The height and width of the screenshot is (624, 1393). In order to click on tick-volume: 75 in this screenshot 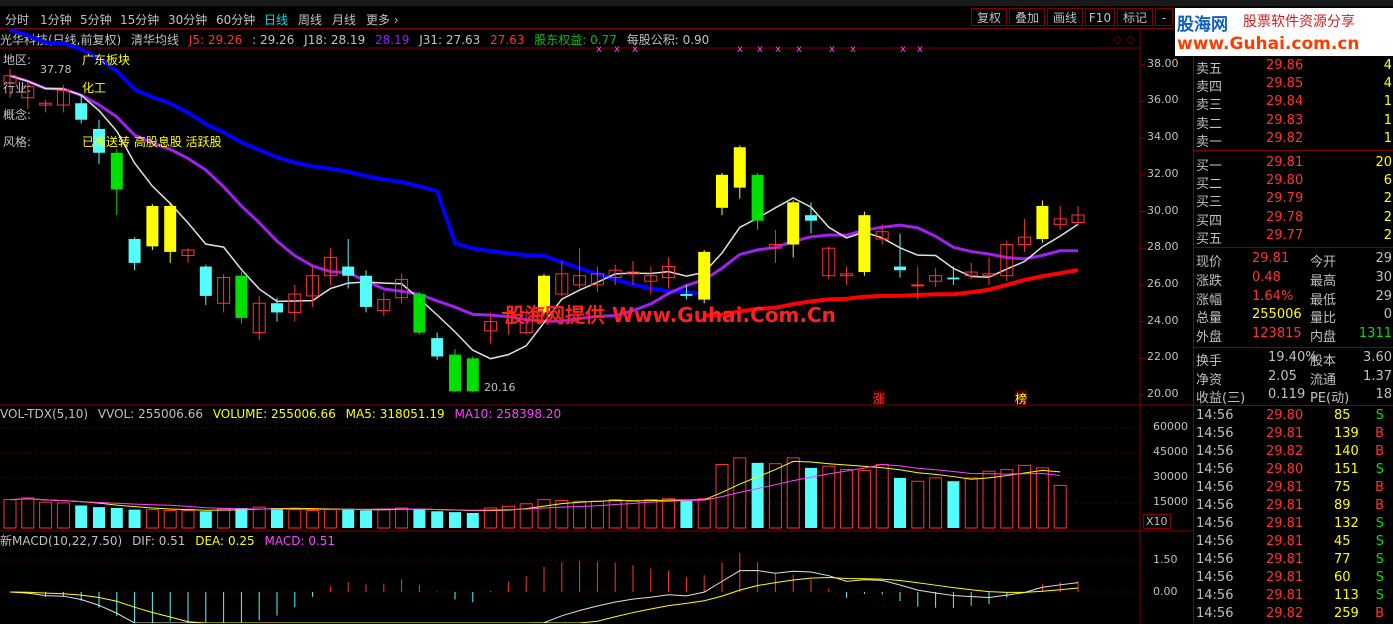, I will do `click(1342, 487)`.